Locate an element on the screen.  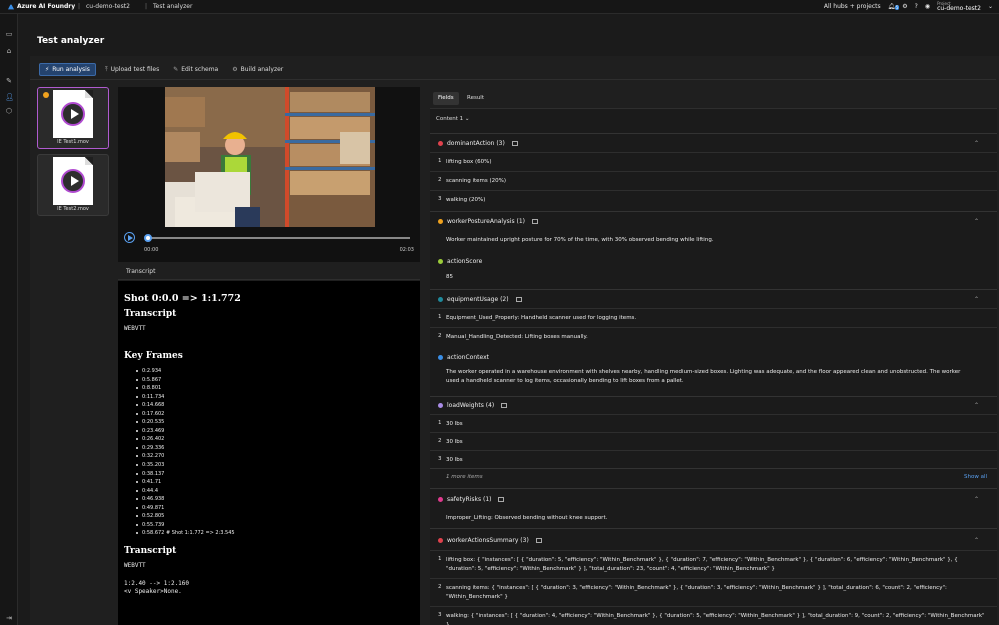
field-header-action-context: actionContext is located at coordinates (463, 357).